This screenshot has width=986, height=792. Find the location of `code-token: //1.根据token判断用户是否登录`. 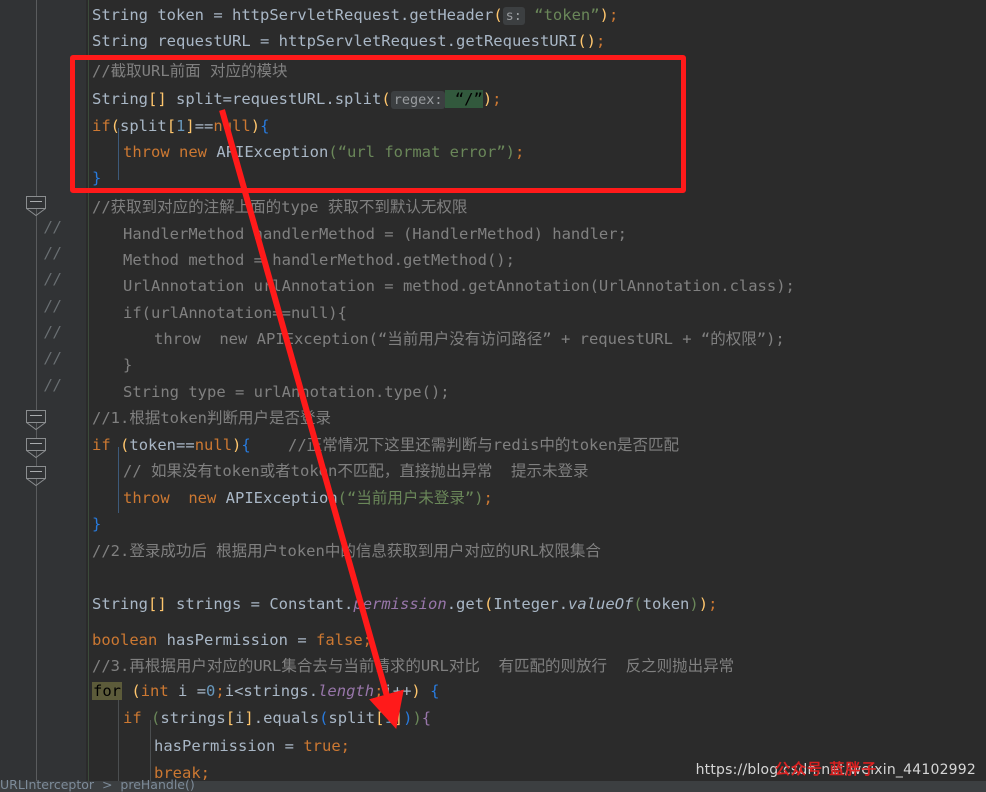

code-token: //1.根据token判断用户是否登录 is located at coordinates (211, 418).